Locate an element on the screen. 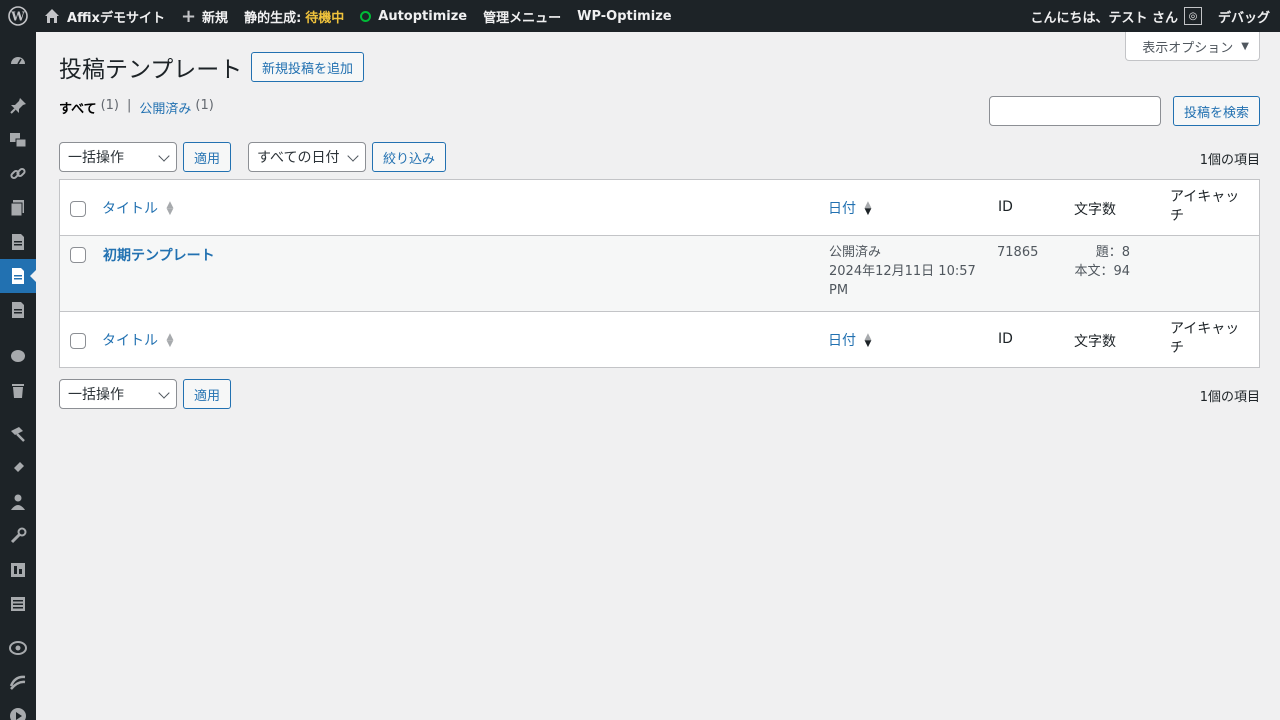 The width and height of the screenshot is (1280, 720). footer-date-label: 日付 is located at coordinates (842, 341).